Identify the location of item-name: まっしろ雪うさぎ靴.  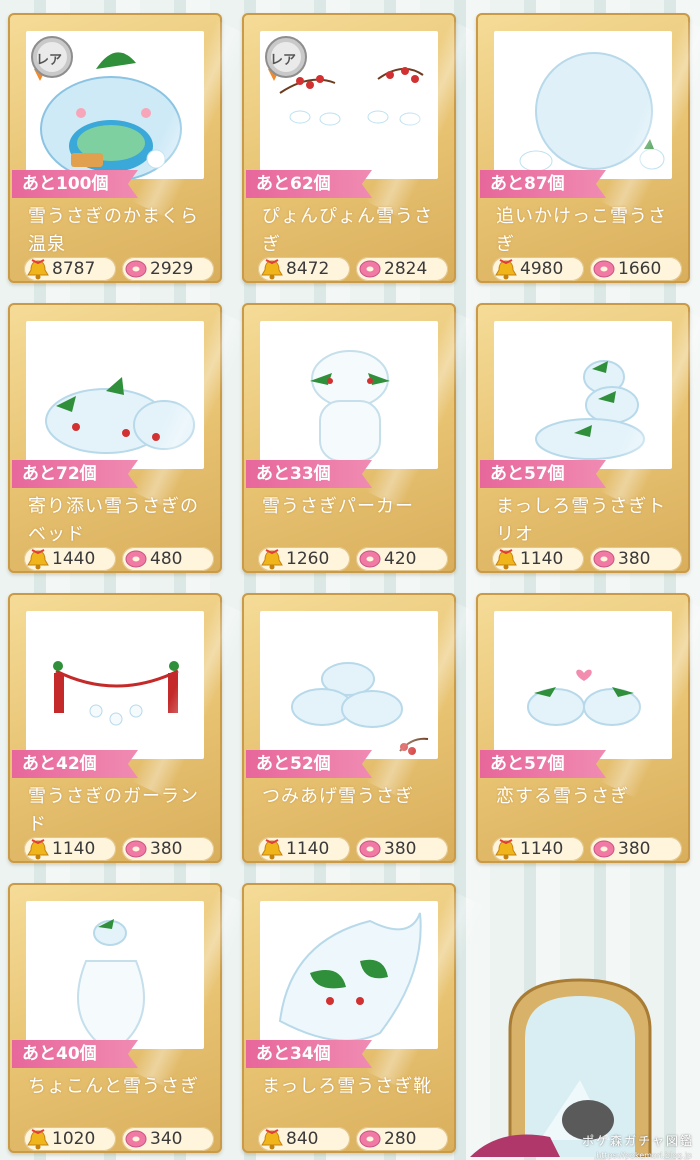
(347, 1086).